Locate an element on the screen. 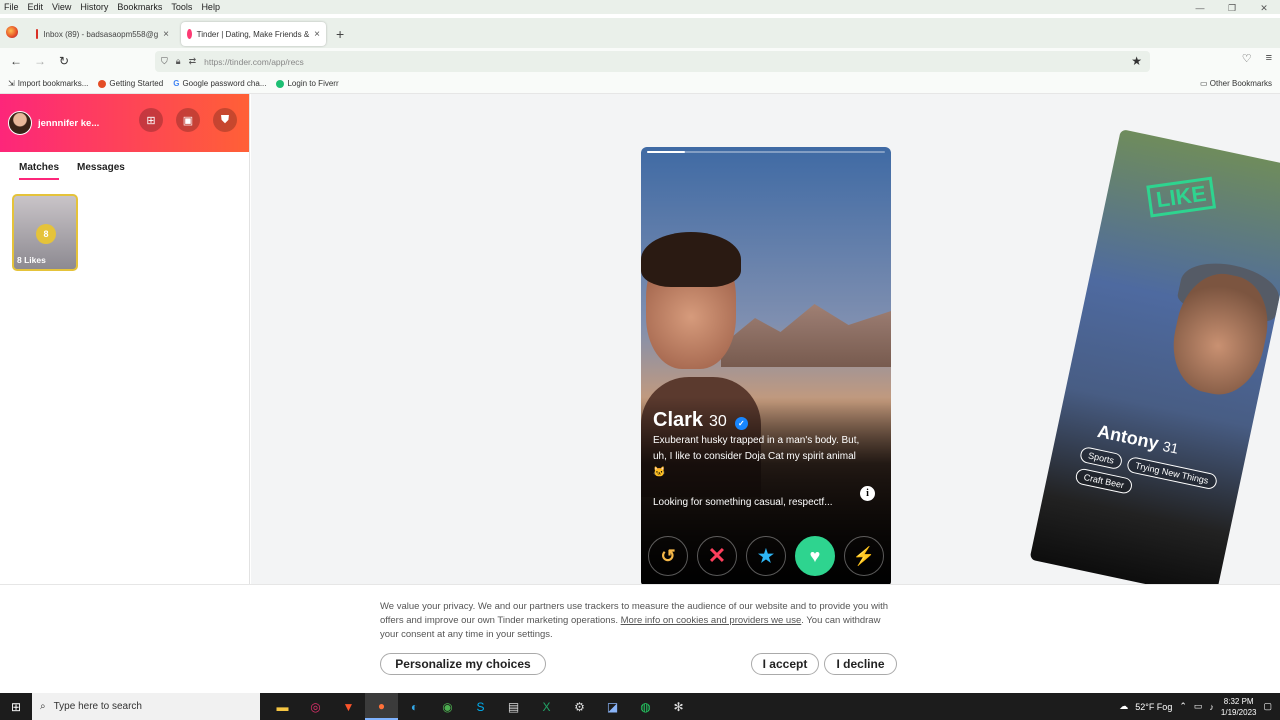  tab-messages: Messages is located at coordinates (101, 171).